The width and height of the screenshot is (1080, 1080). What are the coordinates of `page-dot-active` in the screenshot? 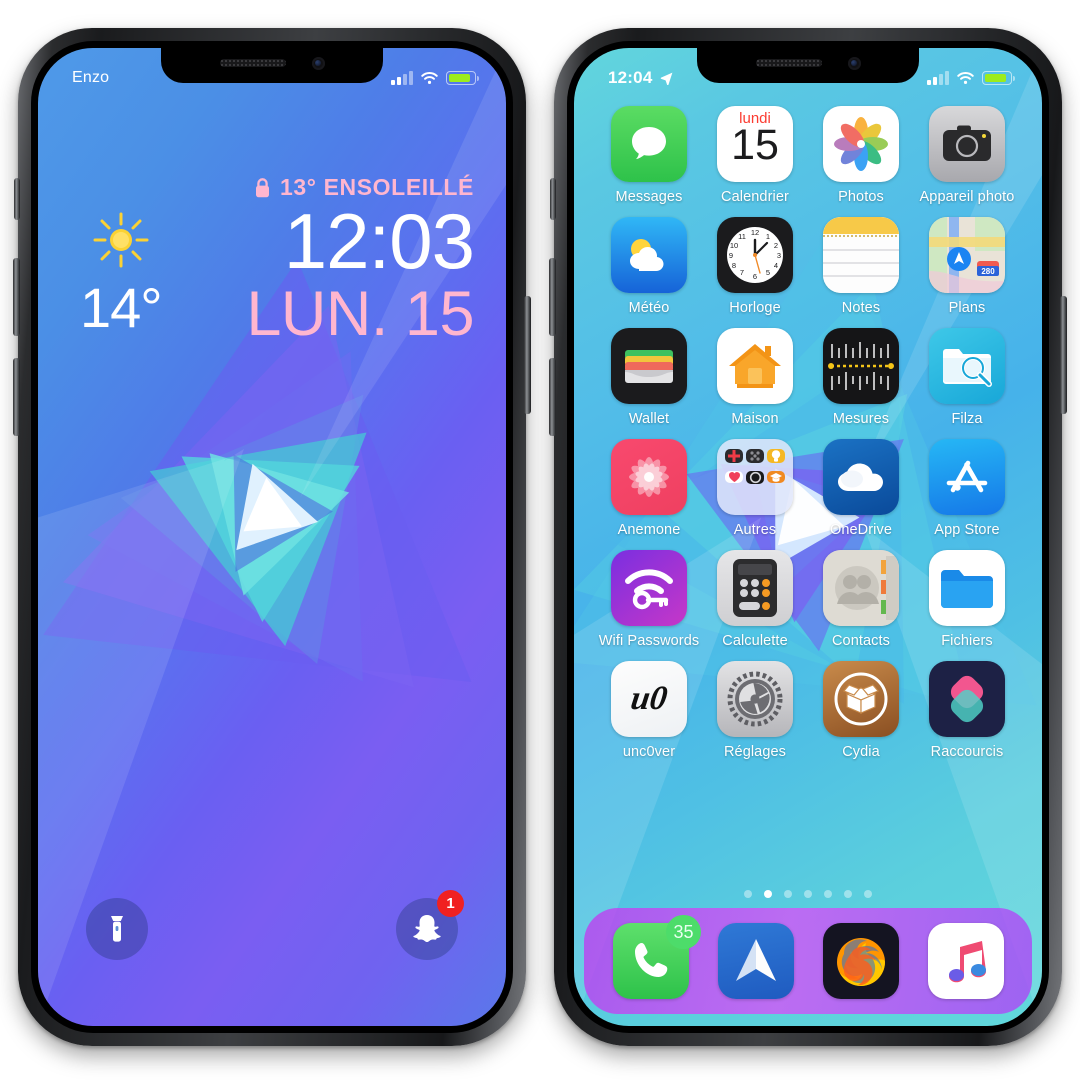 It's located at (768, 894).